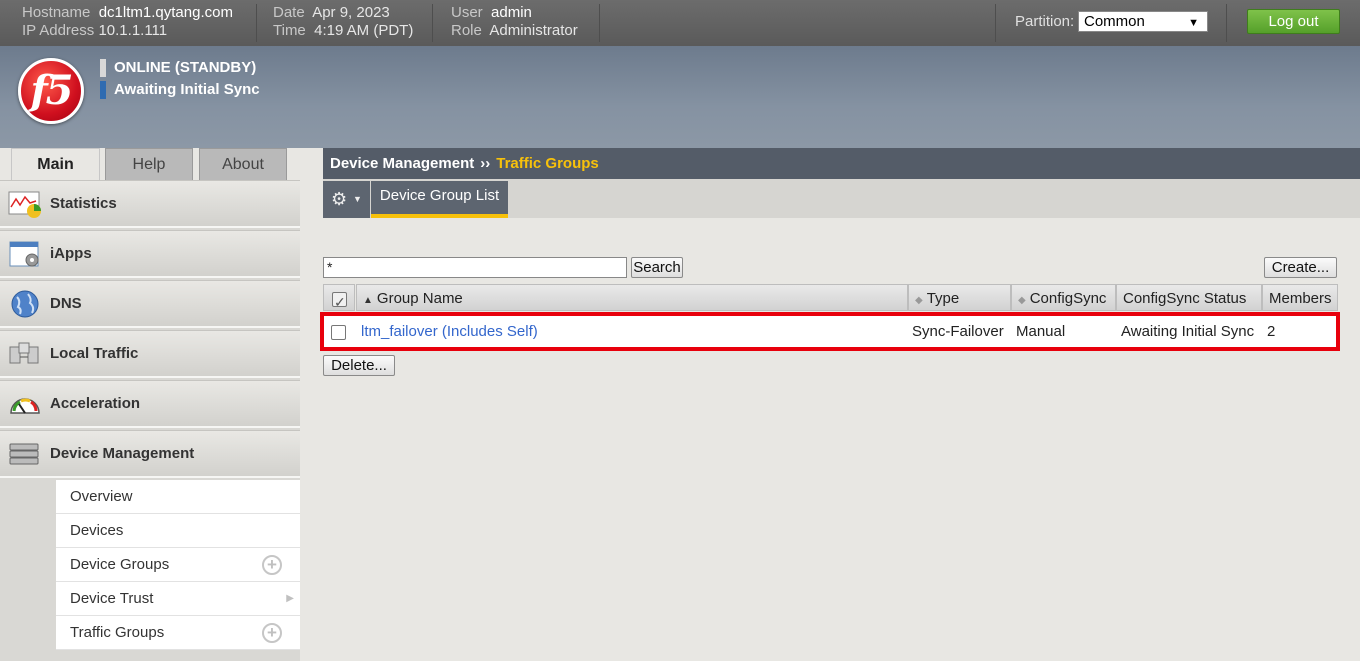 This screenshot has height=661, width=1360. I want to click on user-value: admin, so click(511, 12).